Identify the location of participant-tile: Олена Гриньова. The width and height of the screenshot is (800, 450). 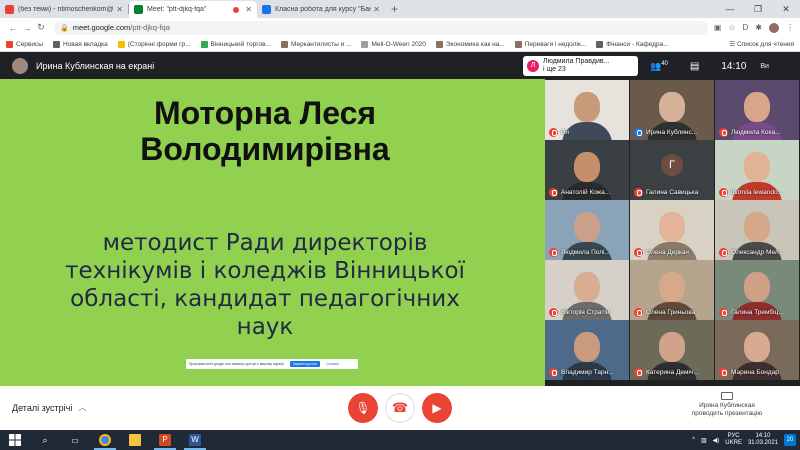
(672, 290).